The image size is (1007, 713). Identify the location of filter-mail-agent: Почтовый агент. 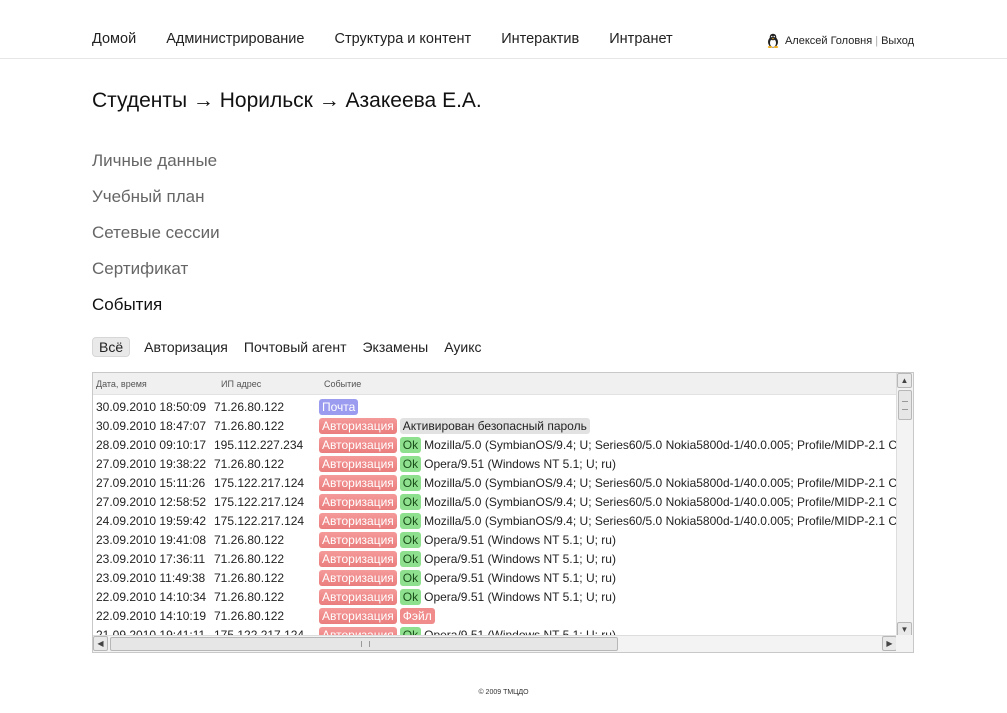
(295, 347).